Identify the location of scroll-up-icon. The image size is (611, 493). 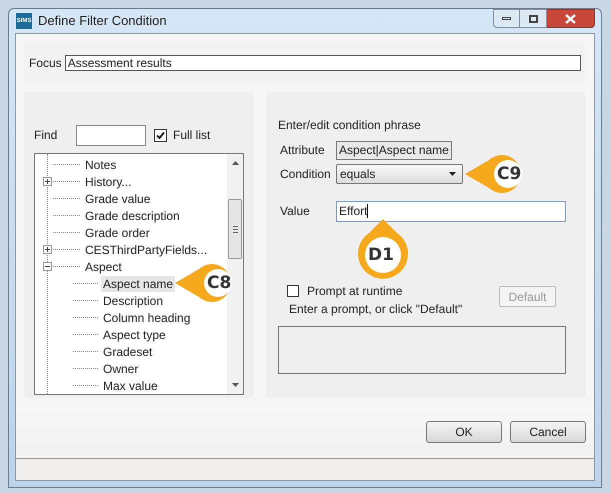
(235, 163).